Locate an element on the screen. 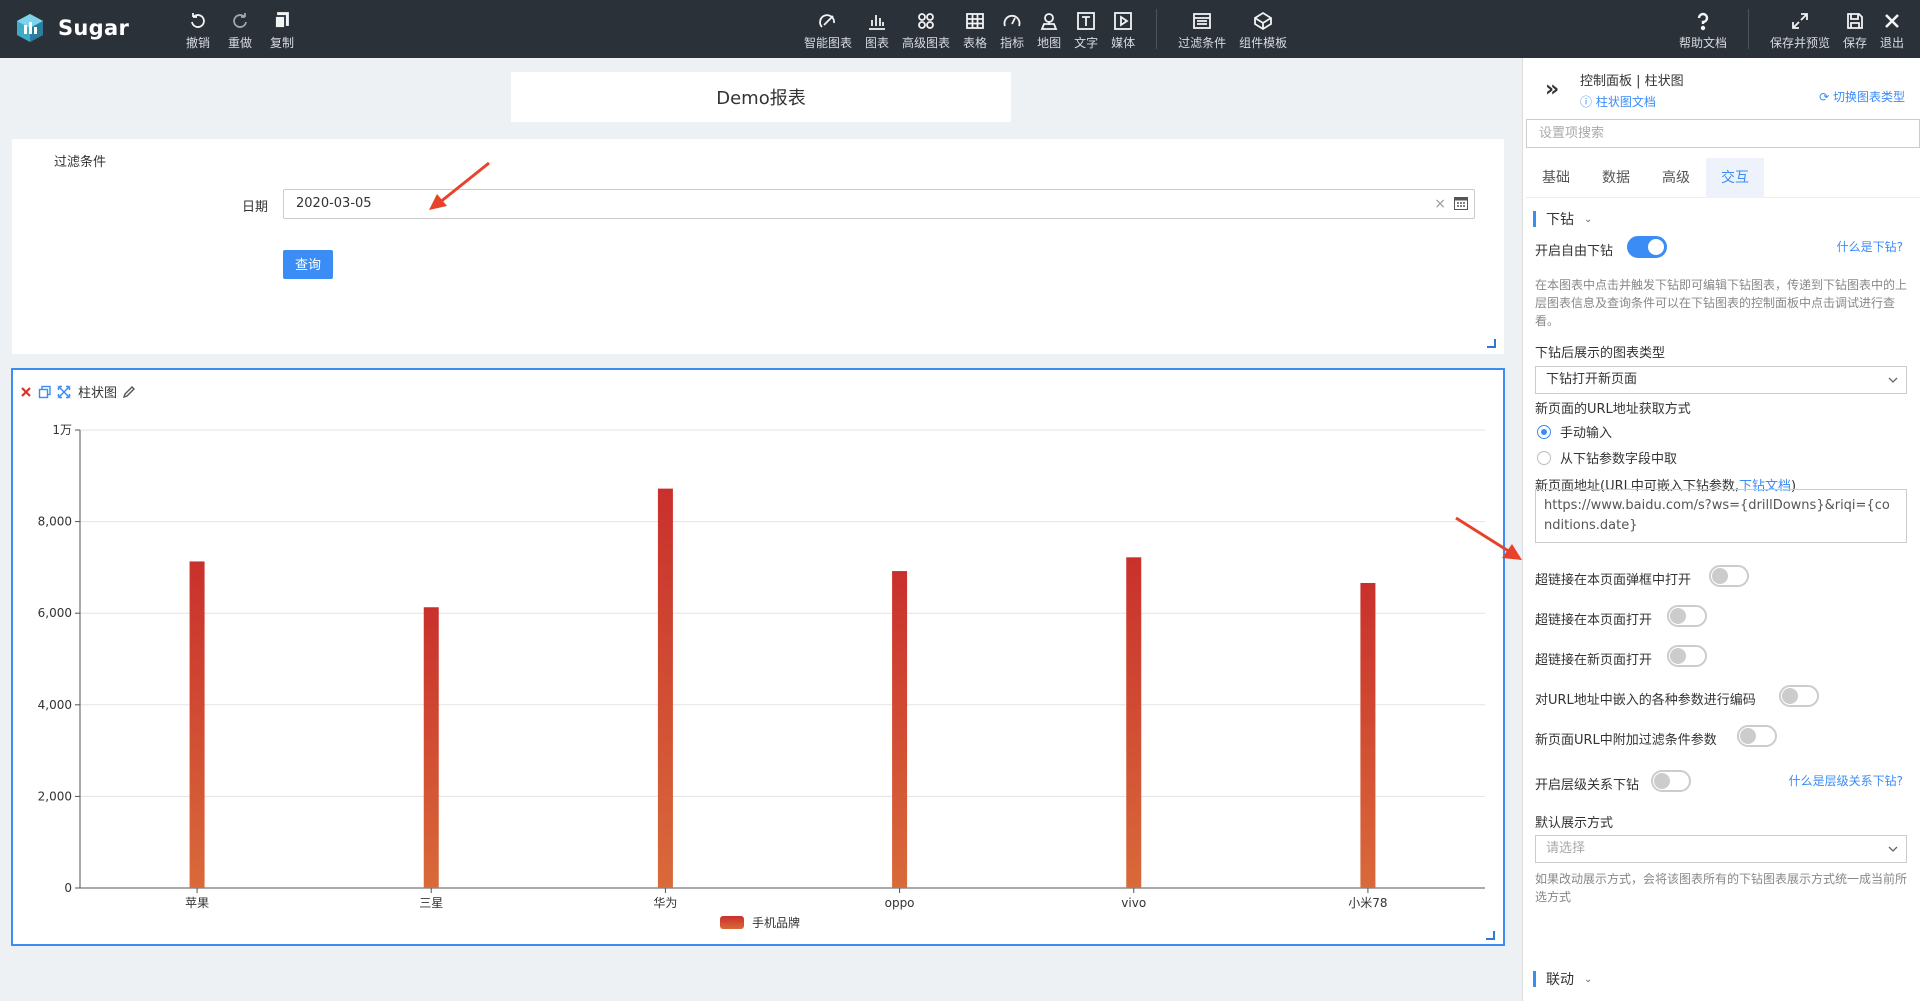 This screenshot has width=1920, height=1001. drill-section-header: 下钻 ⌄ is located at coordinates (1562, 219).